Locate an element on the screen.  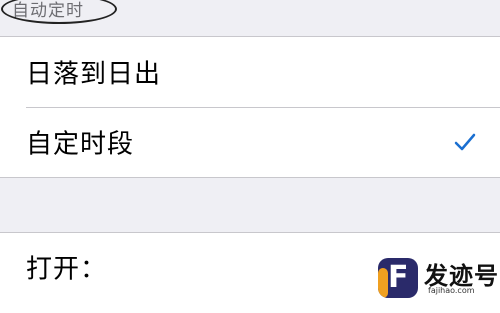
section-header: 自动定时 is located at coordinates (250, 18).